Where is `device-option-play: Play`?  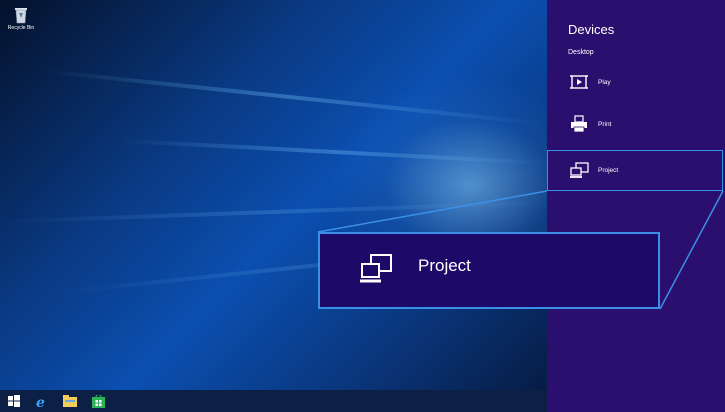
device-option-play: Play is located at coordinates (589, 82).